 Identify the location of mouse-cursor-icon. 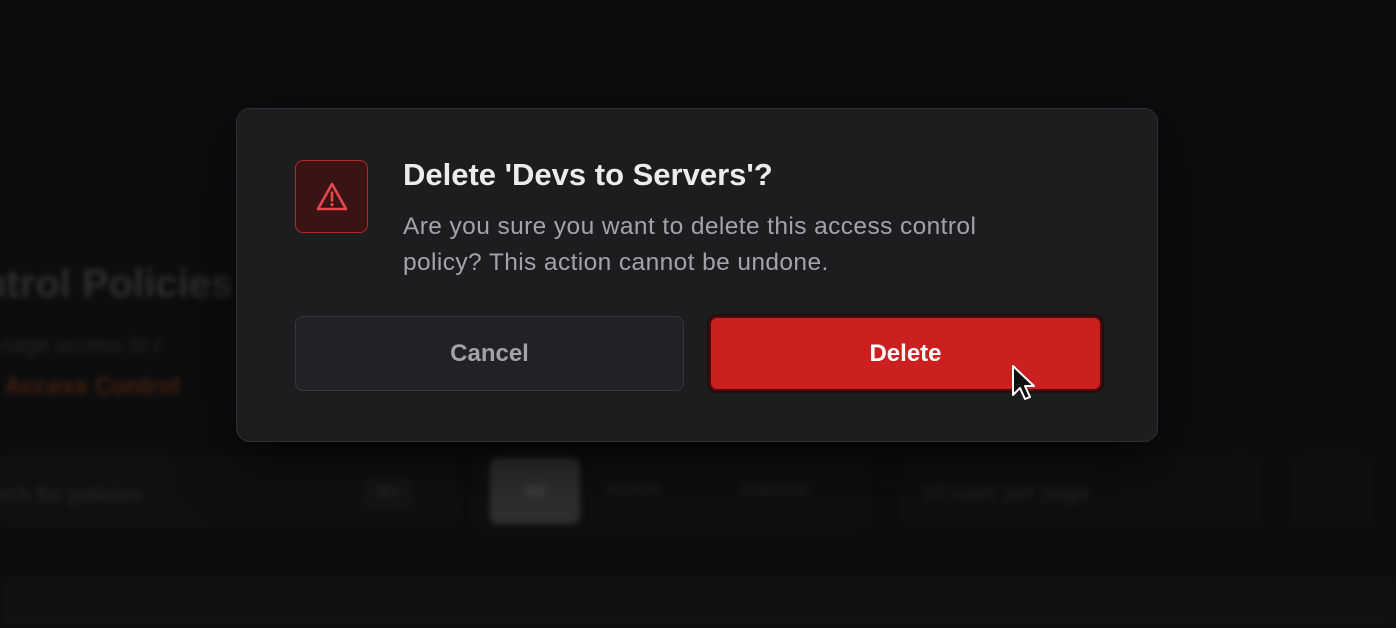
(1023, 382).